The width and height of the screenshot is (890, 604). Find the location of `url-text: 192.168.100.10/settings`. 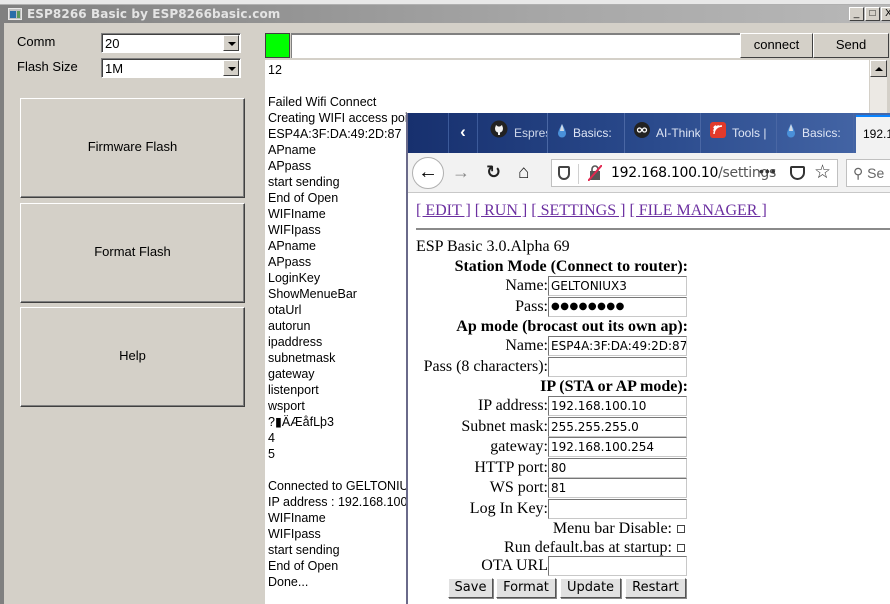

url-text: 192.168.100.10/settings is located at coordinates (693, 173).